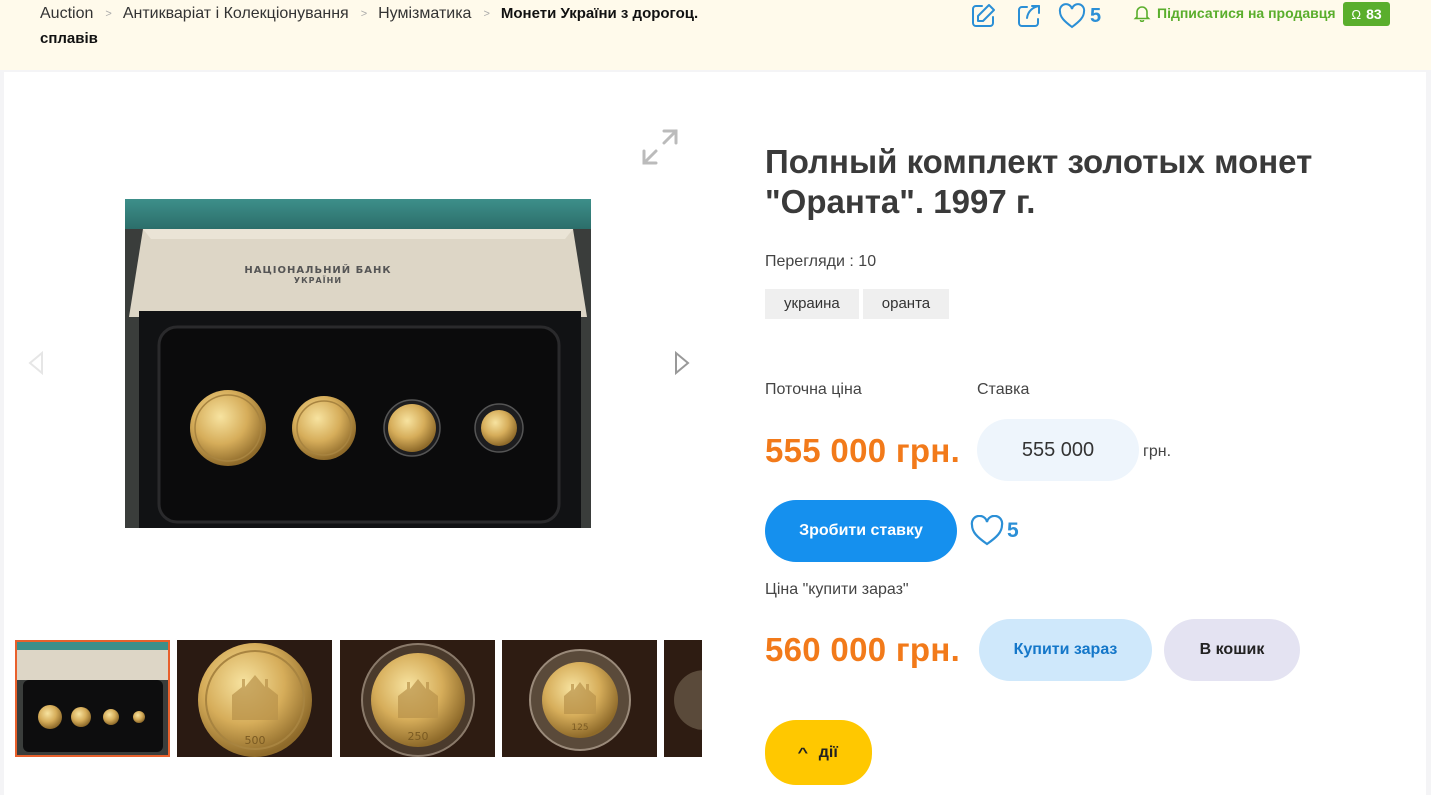  What do you see at coordinates (1232, 650) in the screenshot?
I see `add-to-cart-button: В кошик` at bounding box center [1232, 650].